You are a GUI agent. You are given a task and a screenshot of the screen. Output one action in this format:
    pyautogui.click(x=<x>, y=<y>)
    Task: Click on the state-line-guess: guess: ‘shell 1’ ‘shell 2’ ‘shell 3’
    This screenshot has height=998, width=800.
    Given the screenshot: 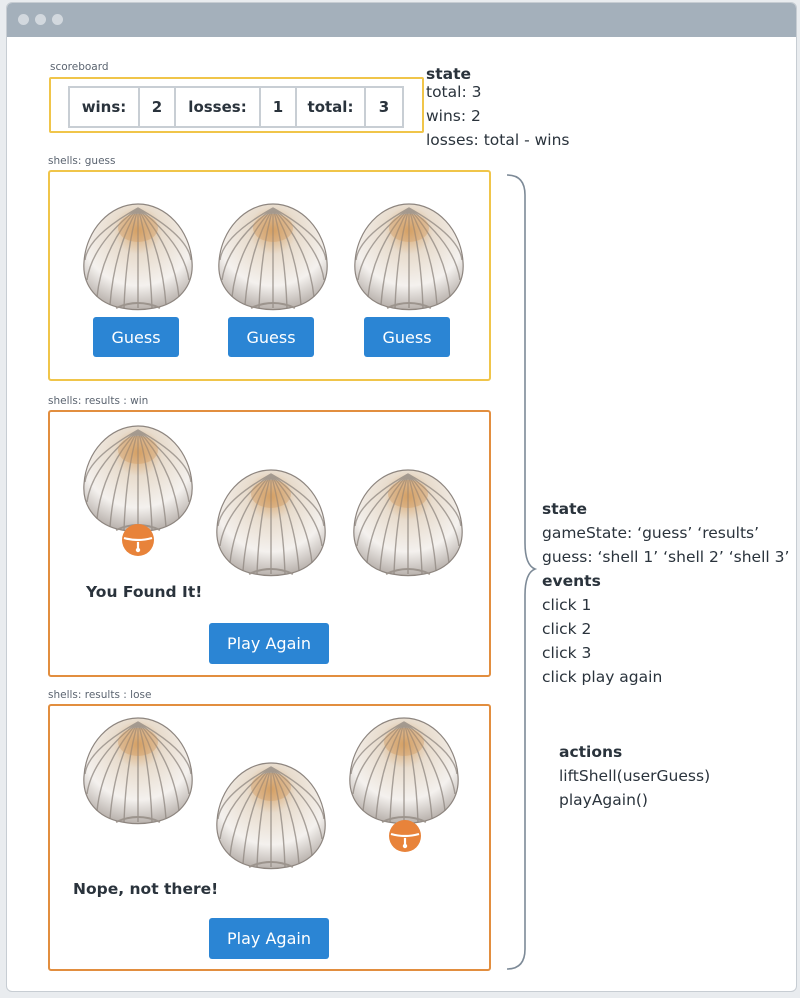 What is the action you would take?
    pyautogui.click(x=666, y=557)
    